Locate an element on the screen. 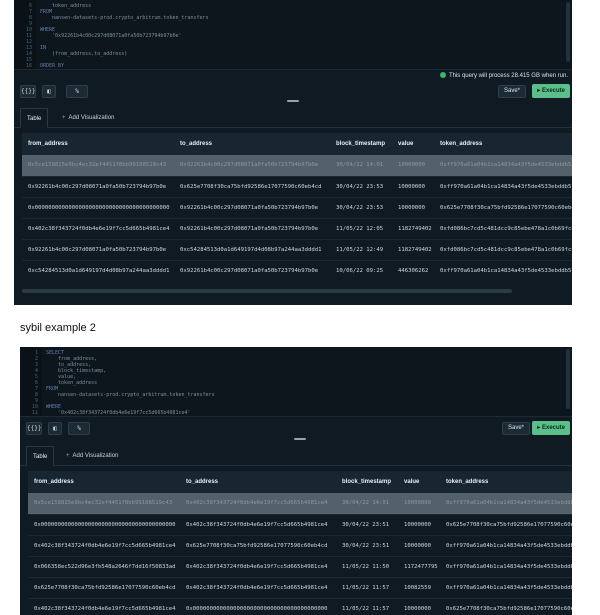 The height and width of the screenshot is (615, 600). table-cell: 11/05/22 12:49 is located at coordinates (361, 250).